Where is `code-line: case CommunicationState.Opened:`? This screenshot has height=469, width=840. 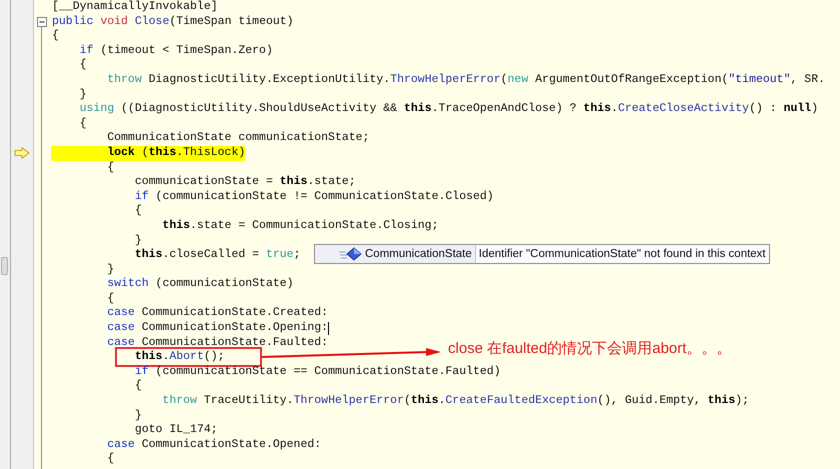
code-line: case CommunicationState.Opened: is located at coordinates (214, 444).